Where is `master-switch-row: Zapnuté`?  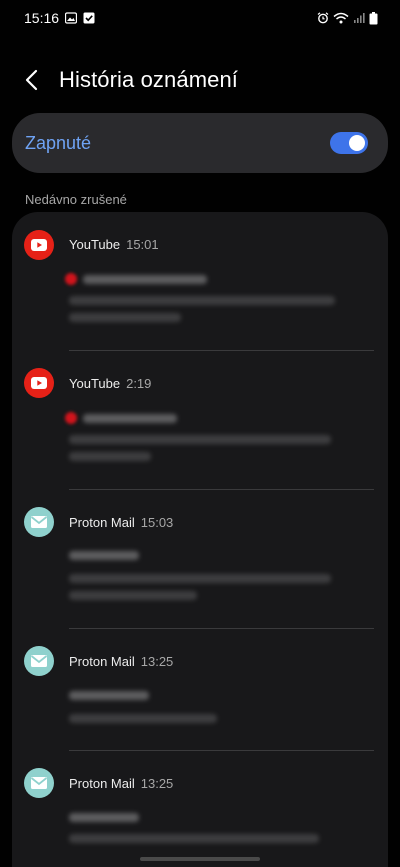
master-switch-row: Zapnuté is located at coordinates (200, 143).